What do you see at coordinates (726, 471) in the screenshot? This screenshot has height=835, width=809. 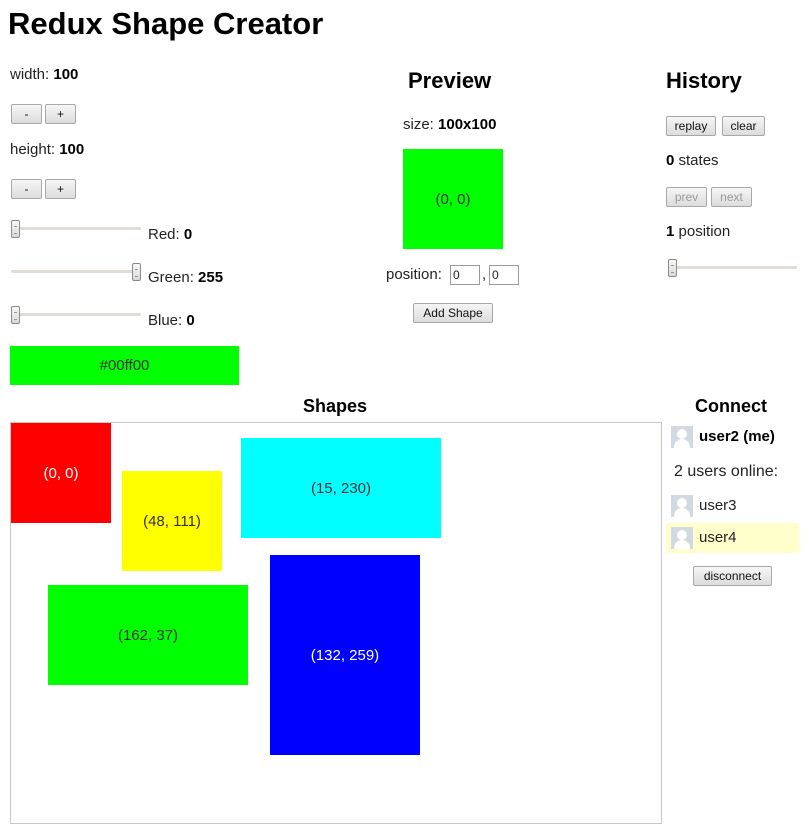 I see `users-online-text: 2 users online:` at bounding box center [726, 471].